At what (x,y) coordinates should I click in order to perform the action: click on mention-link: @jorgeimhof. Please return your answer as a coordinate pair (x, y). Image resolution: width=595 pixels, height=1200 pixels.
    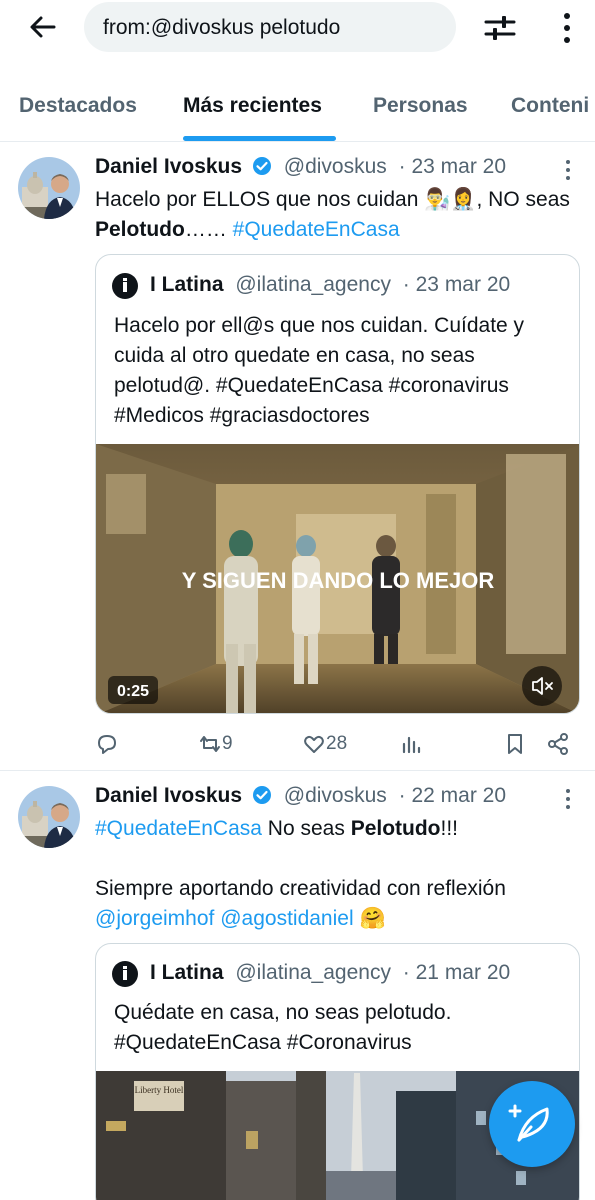
    Looking at the image, I should click on (154, 918).